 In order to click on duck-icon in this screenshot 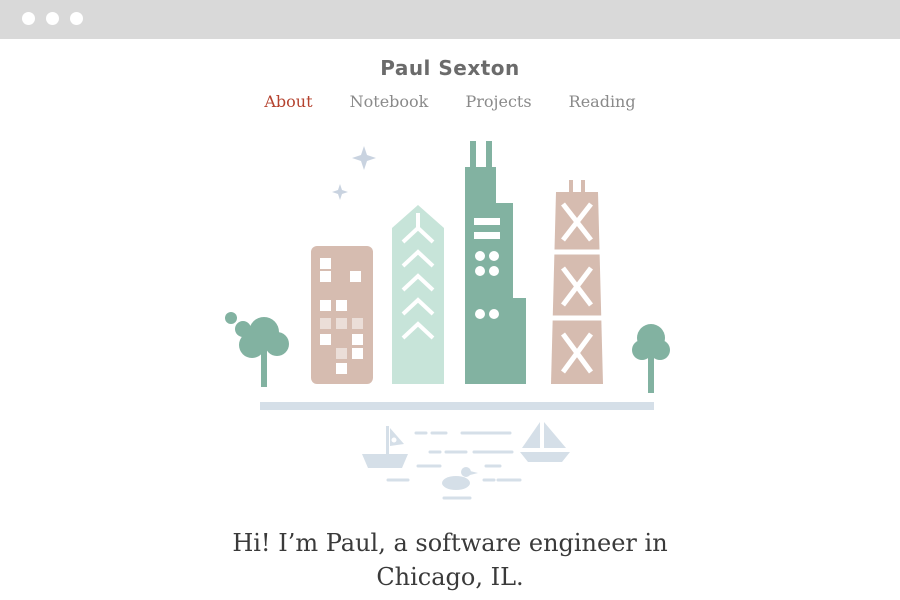, I will do `click(460, 478)`.